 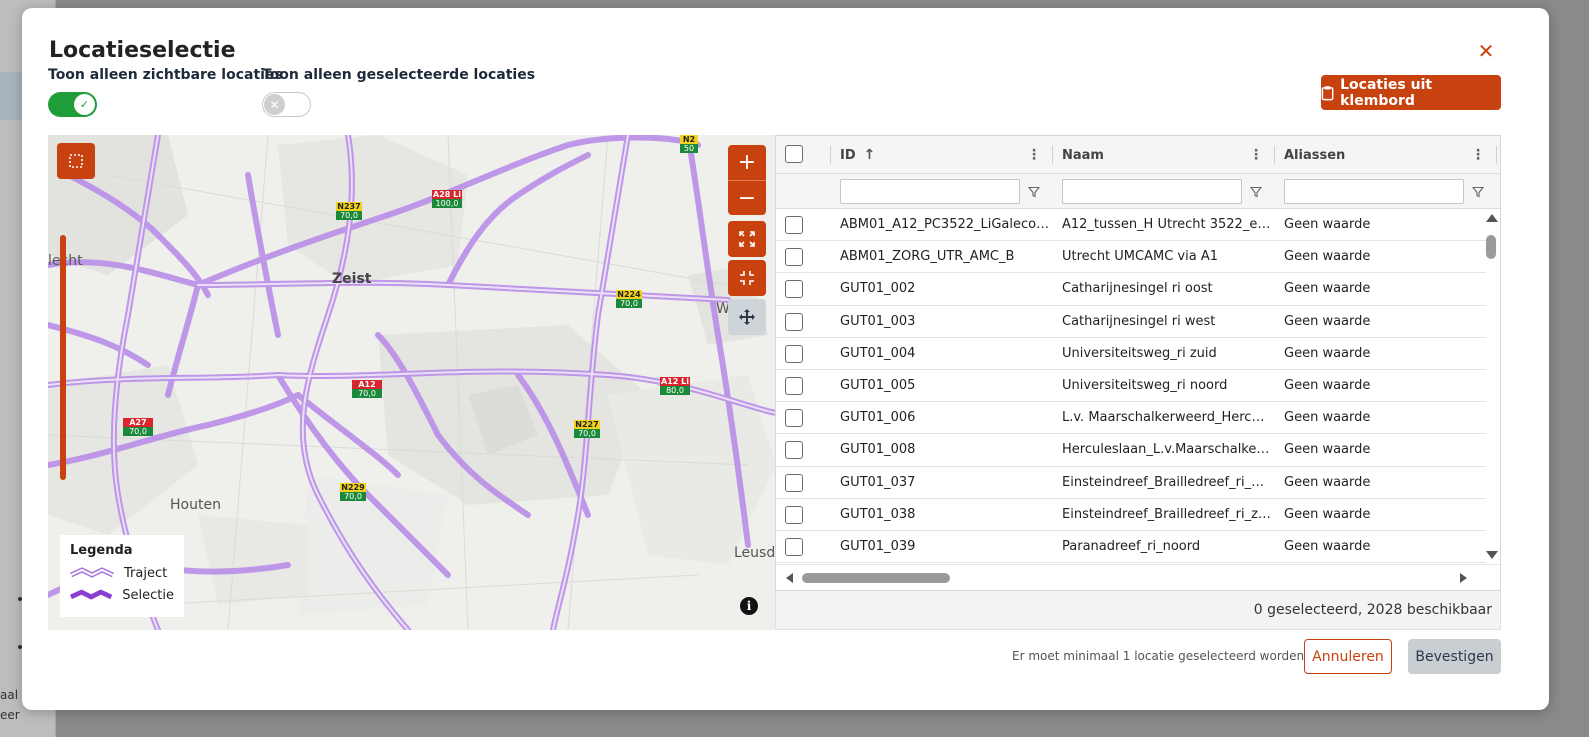 I want to click on table-row: GUT01_039 Paranadreef_ri_noord Geen waarde, so click(x=1131, y=547).